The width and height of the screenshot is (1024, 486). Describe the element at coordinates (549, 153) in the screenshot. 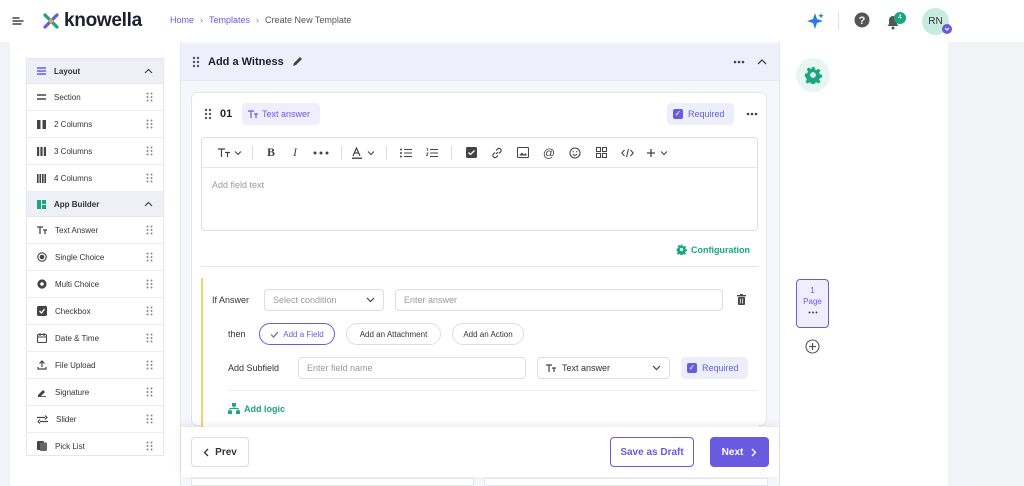

I see `mention-icon: @` at that location.